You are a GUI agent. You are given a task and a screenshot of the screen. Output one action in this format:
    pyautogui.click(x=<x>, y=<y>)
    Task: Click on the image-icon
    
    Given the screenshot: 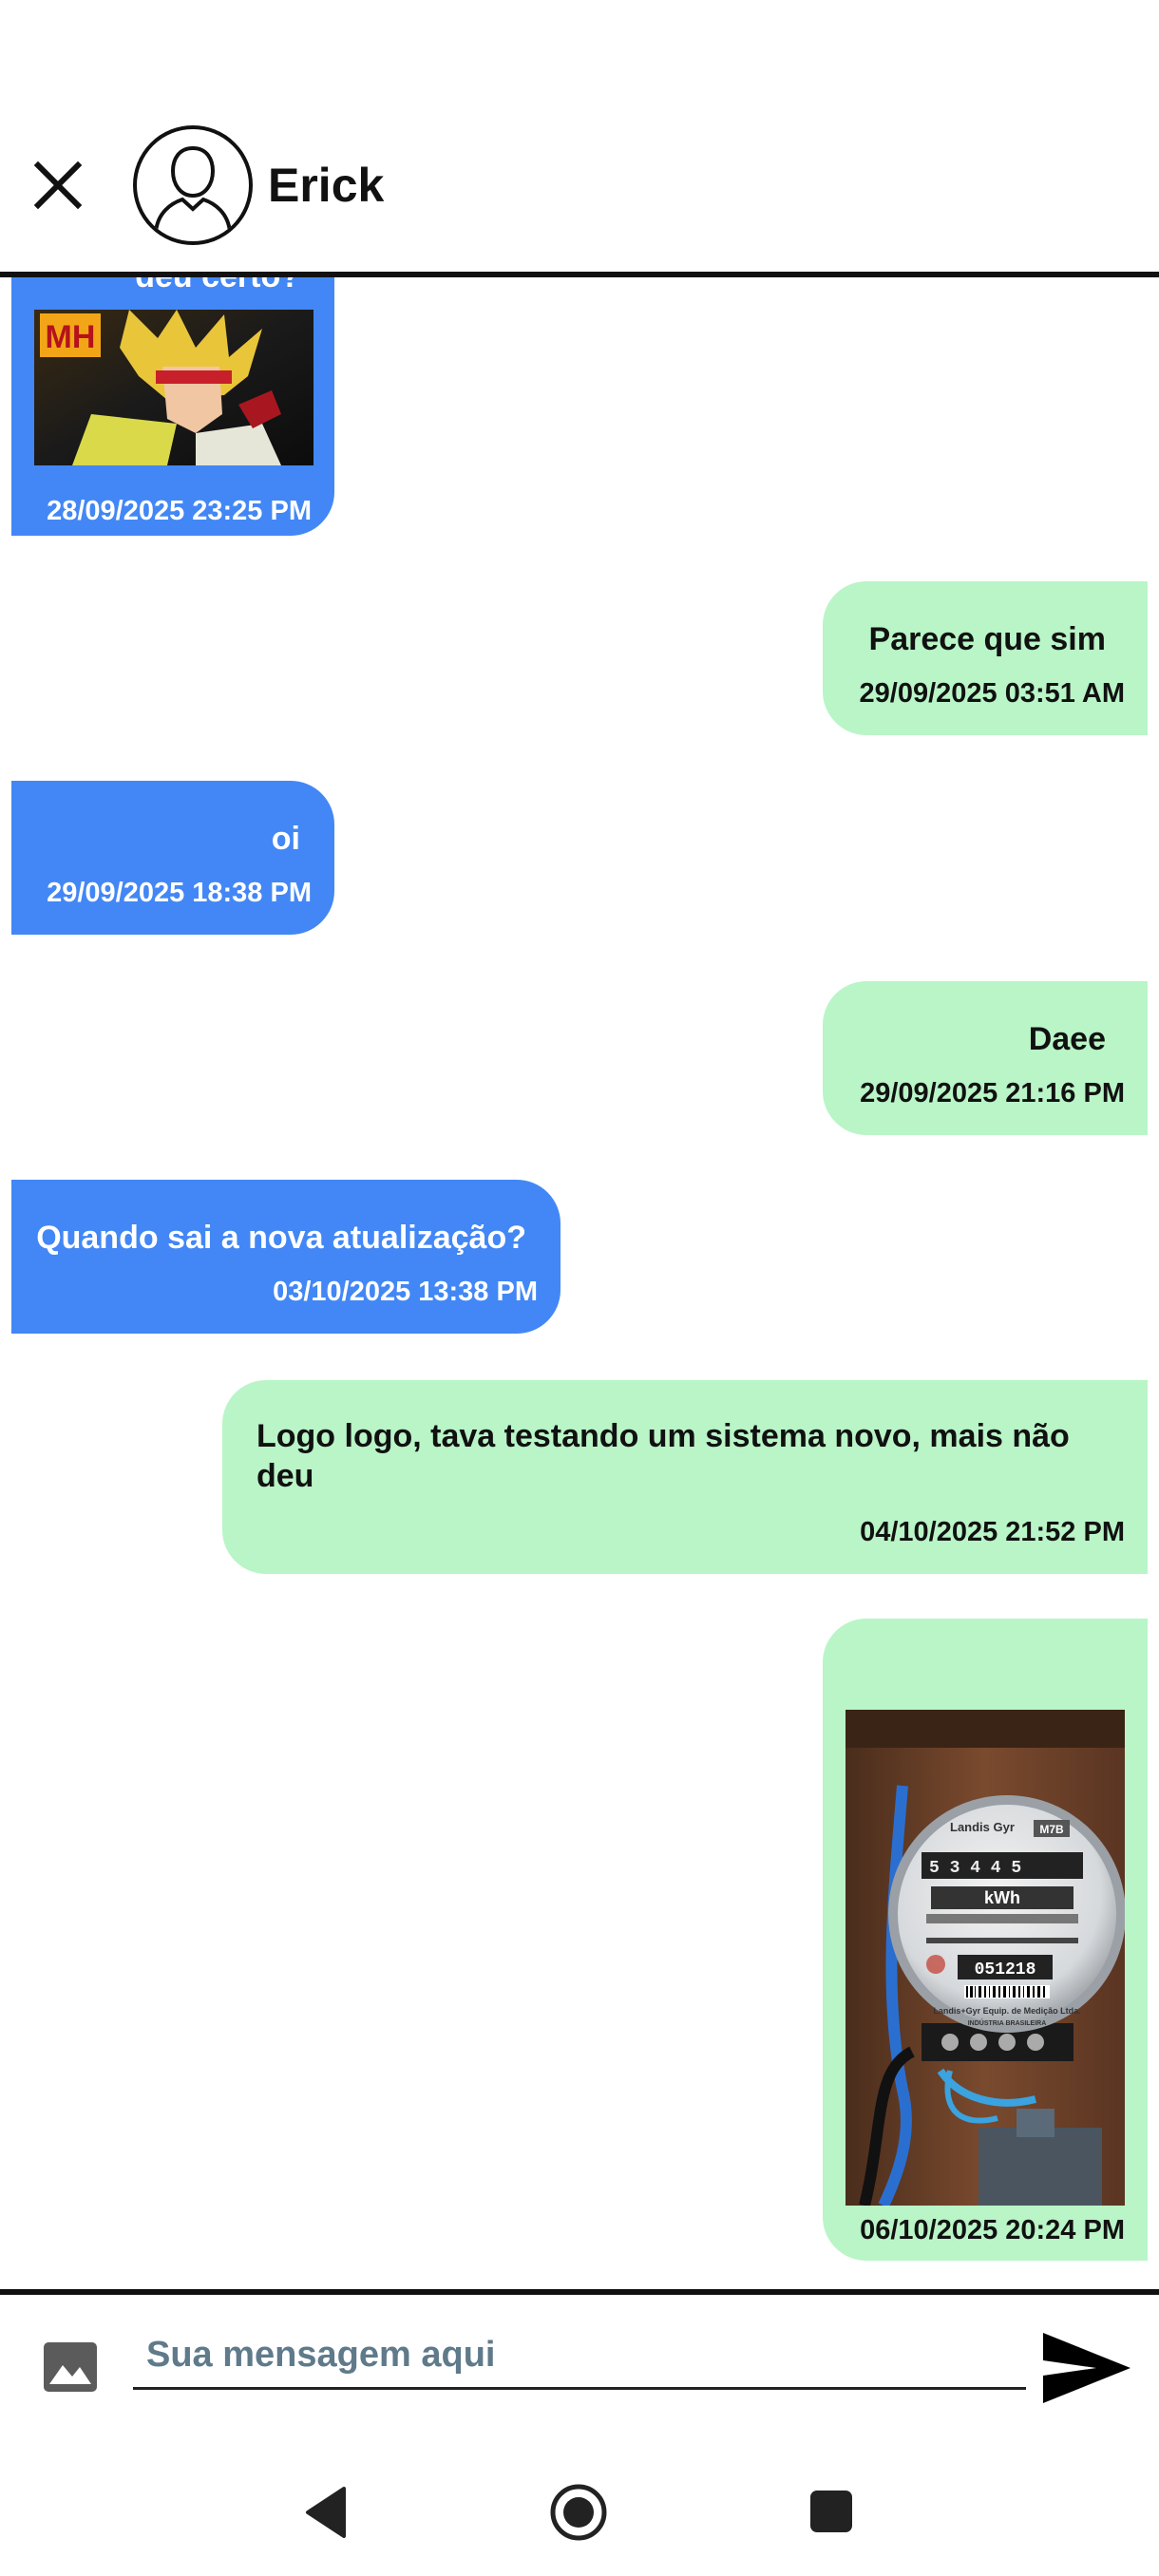 What is the action you would take?
    pyautogui.click(x=70, y=2367)
    